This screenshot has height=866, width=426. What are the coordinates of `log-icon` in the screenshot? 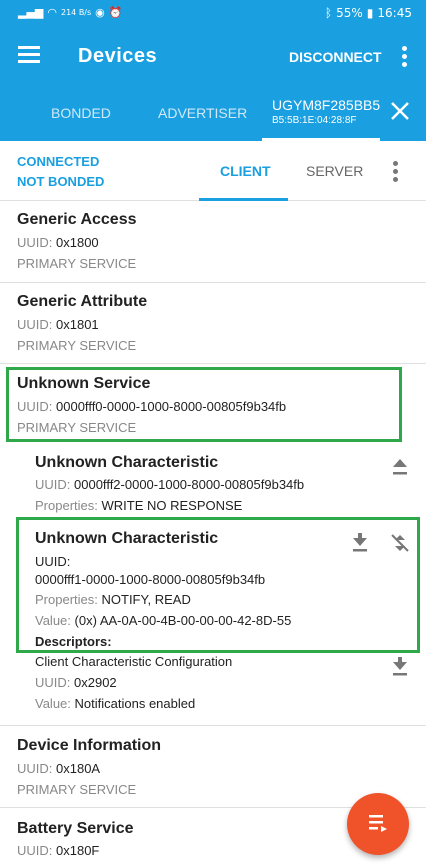 It's located at (378, 823).